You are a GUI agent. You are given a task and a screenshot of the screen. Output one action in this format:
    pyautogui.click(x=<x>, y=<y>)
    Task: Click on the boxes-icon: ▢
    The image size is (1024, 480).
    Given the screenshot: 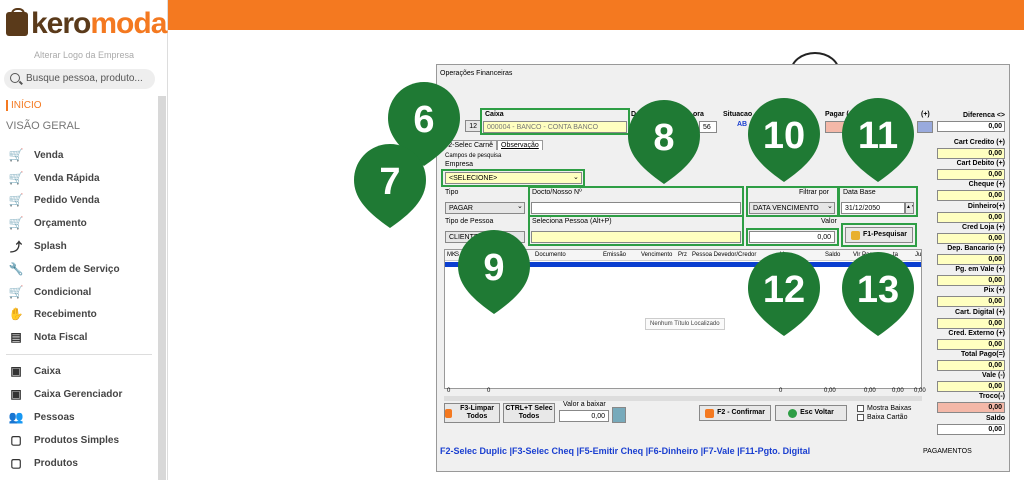 What is the action you would take?
    pyautogui.click(x=16, y=463)
    